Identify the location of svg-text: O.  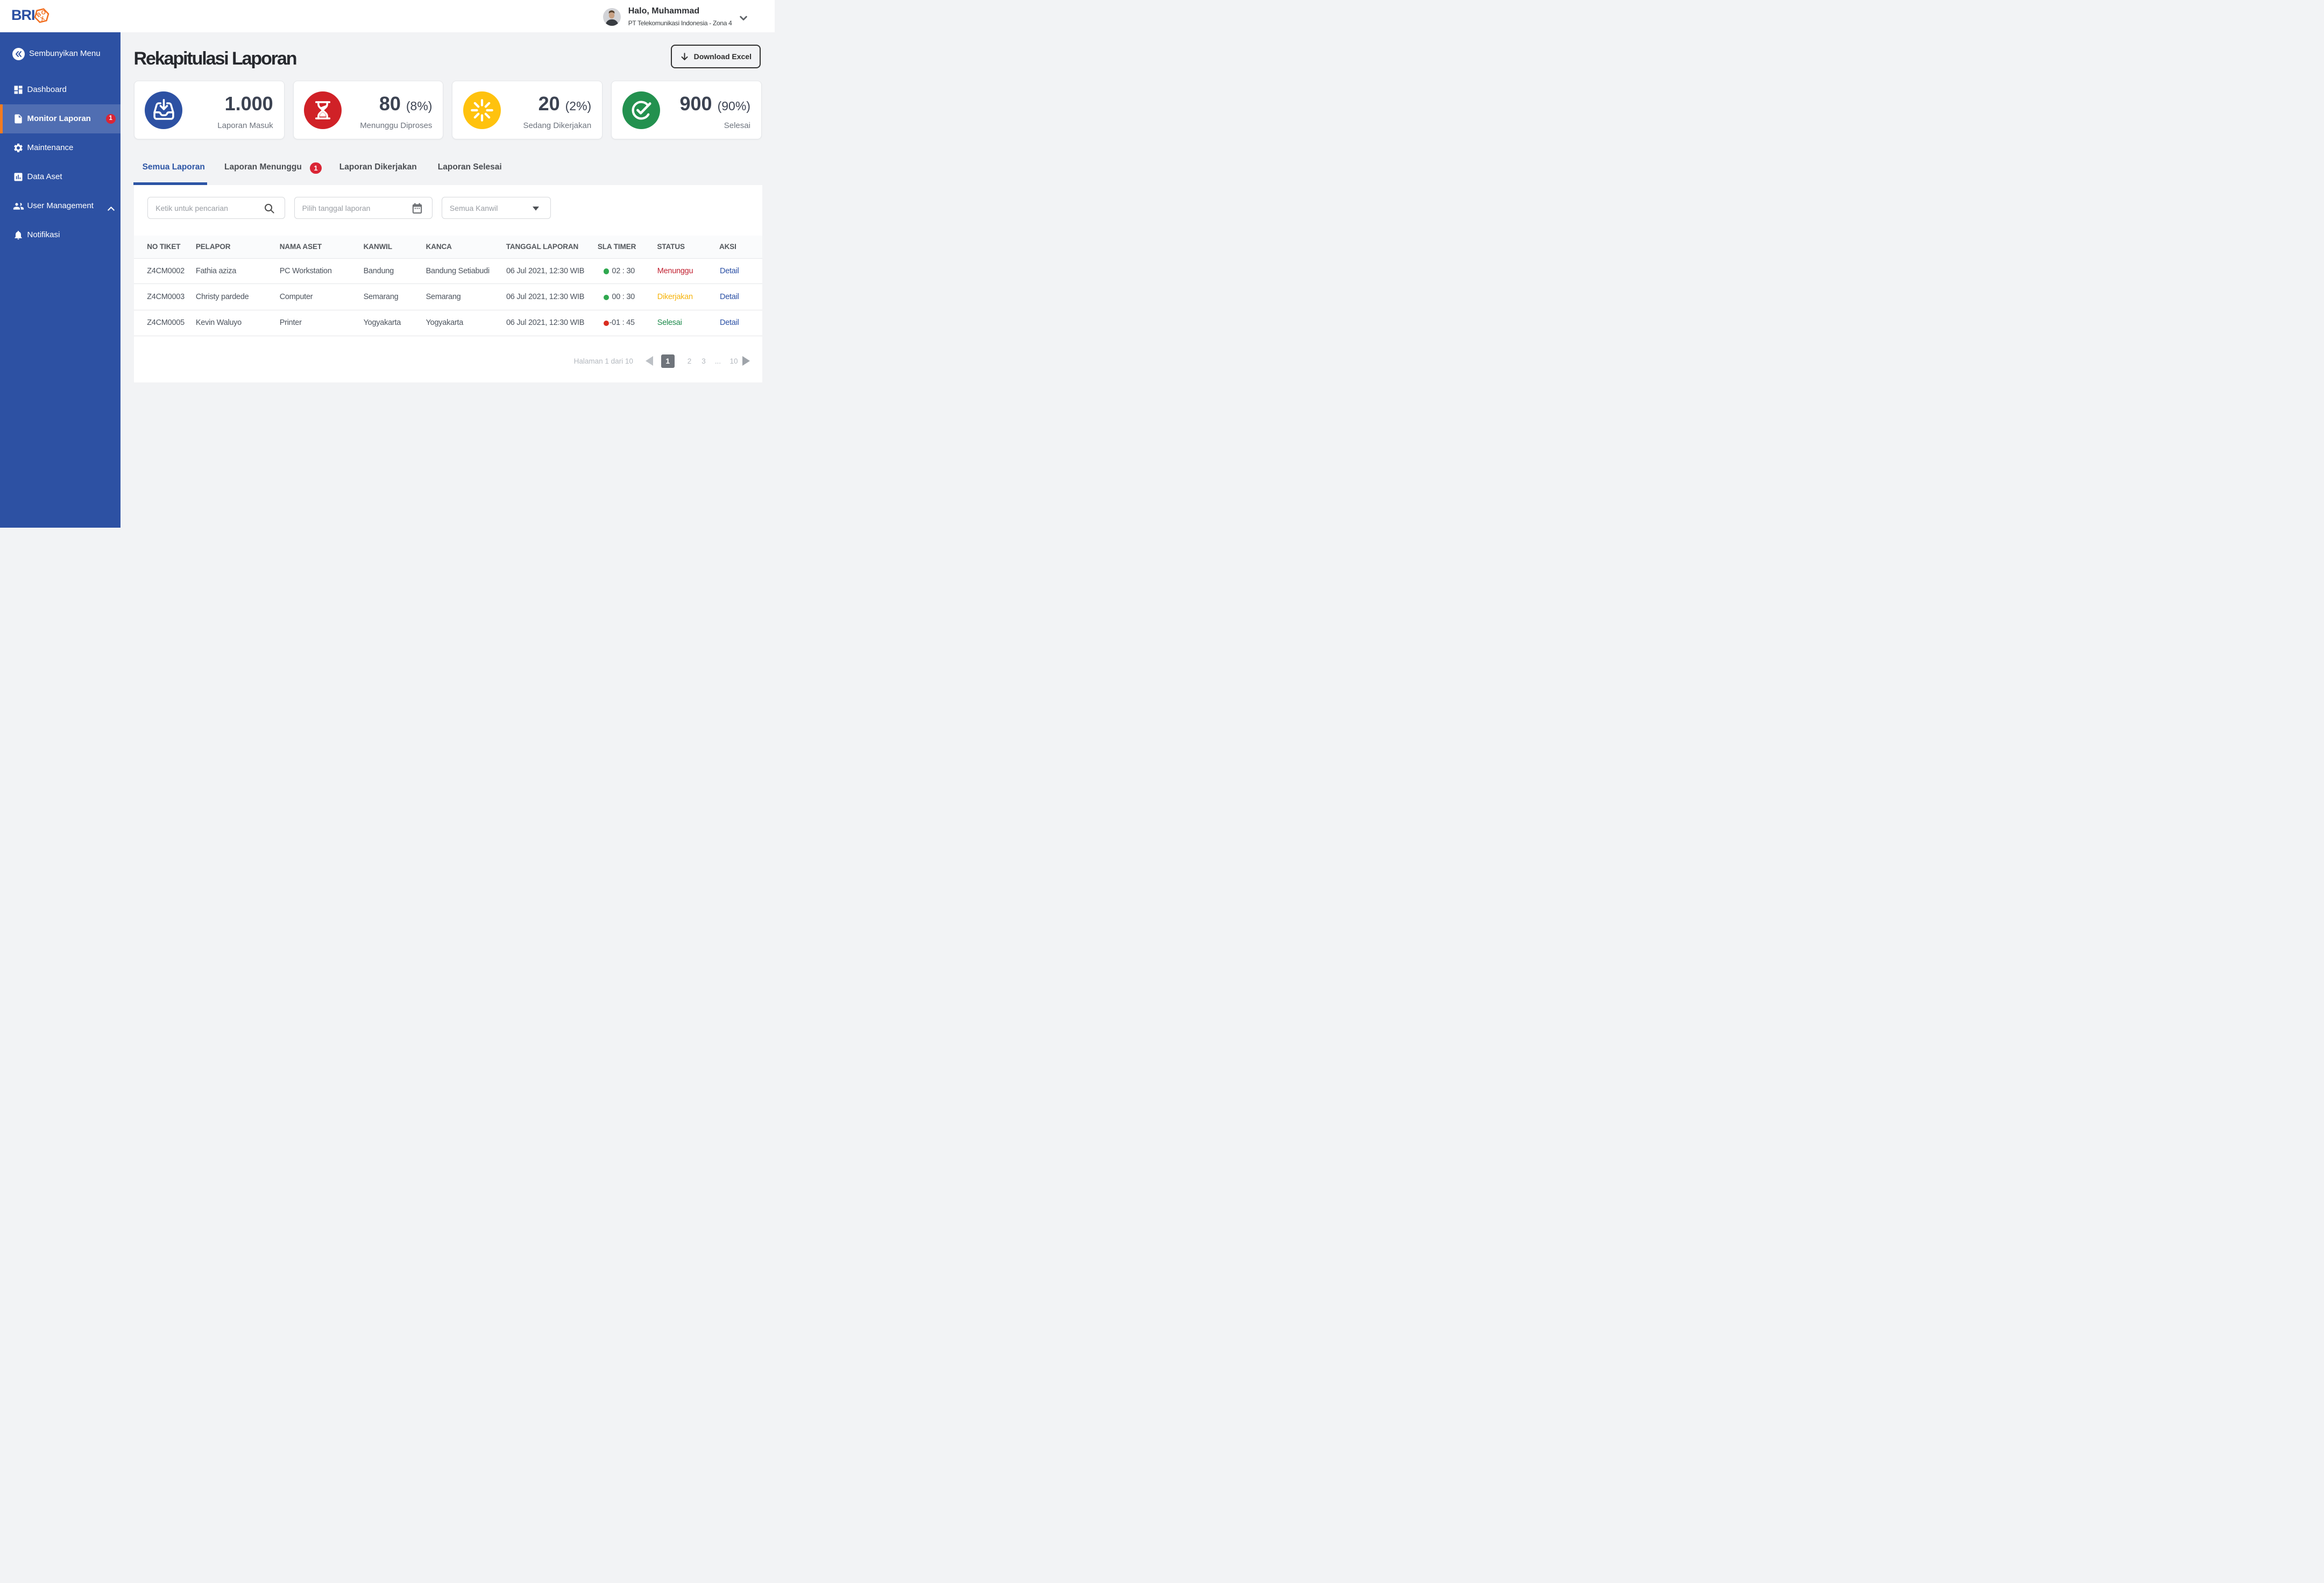
(43, 12).